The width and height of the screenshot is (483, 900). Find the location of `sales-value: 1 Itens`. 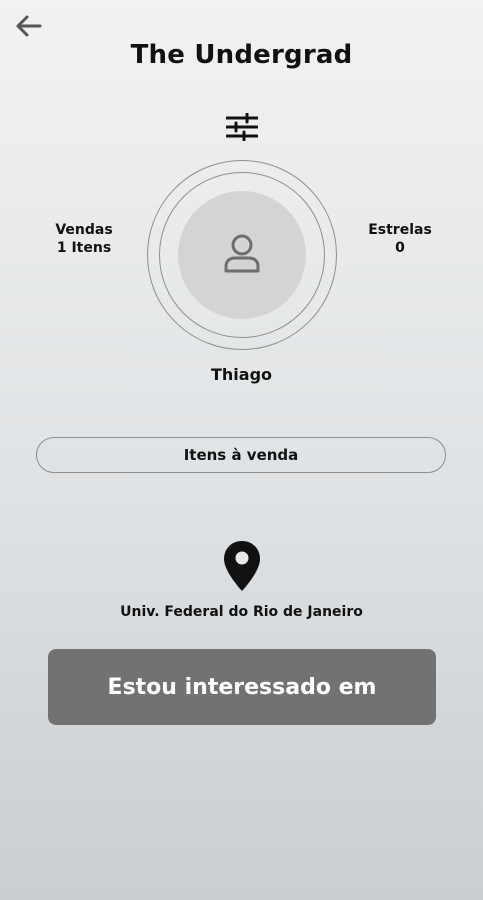

sales-value: 1 Itens is located at coordinates (84, 248).